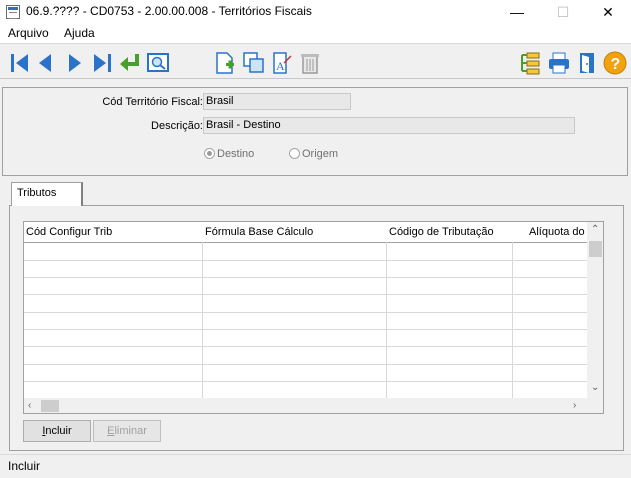  What do you see at coordinates (158, 63) in the screenshot?
I see `search-icon` at bounding box center [158, 63].